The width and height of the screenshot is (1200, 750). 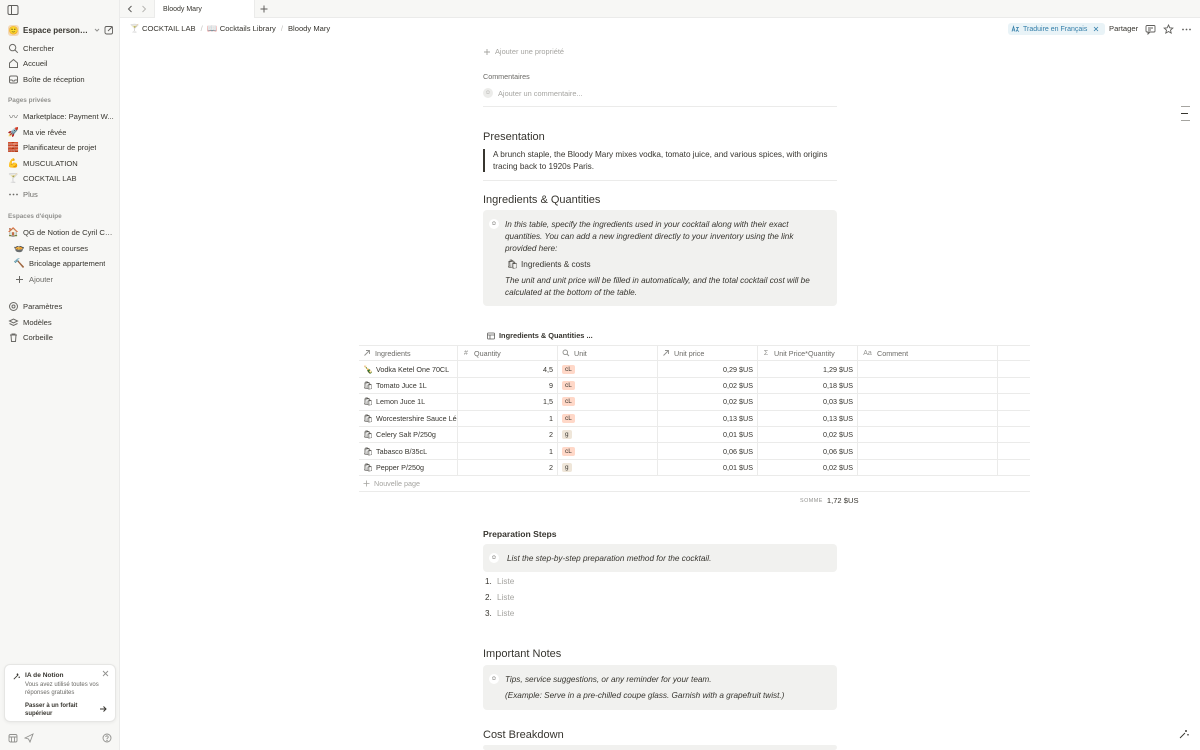 What do you see at coordinates (63, 279) in the screenshot?
I see `sidebar-item-add: Ajouter` at bounding box center [63, 279].